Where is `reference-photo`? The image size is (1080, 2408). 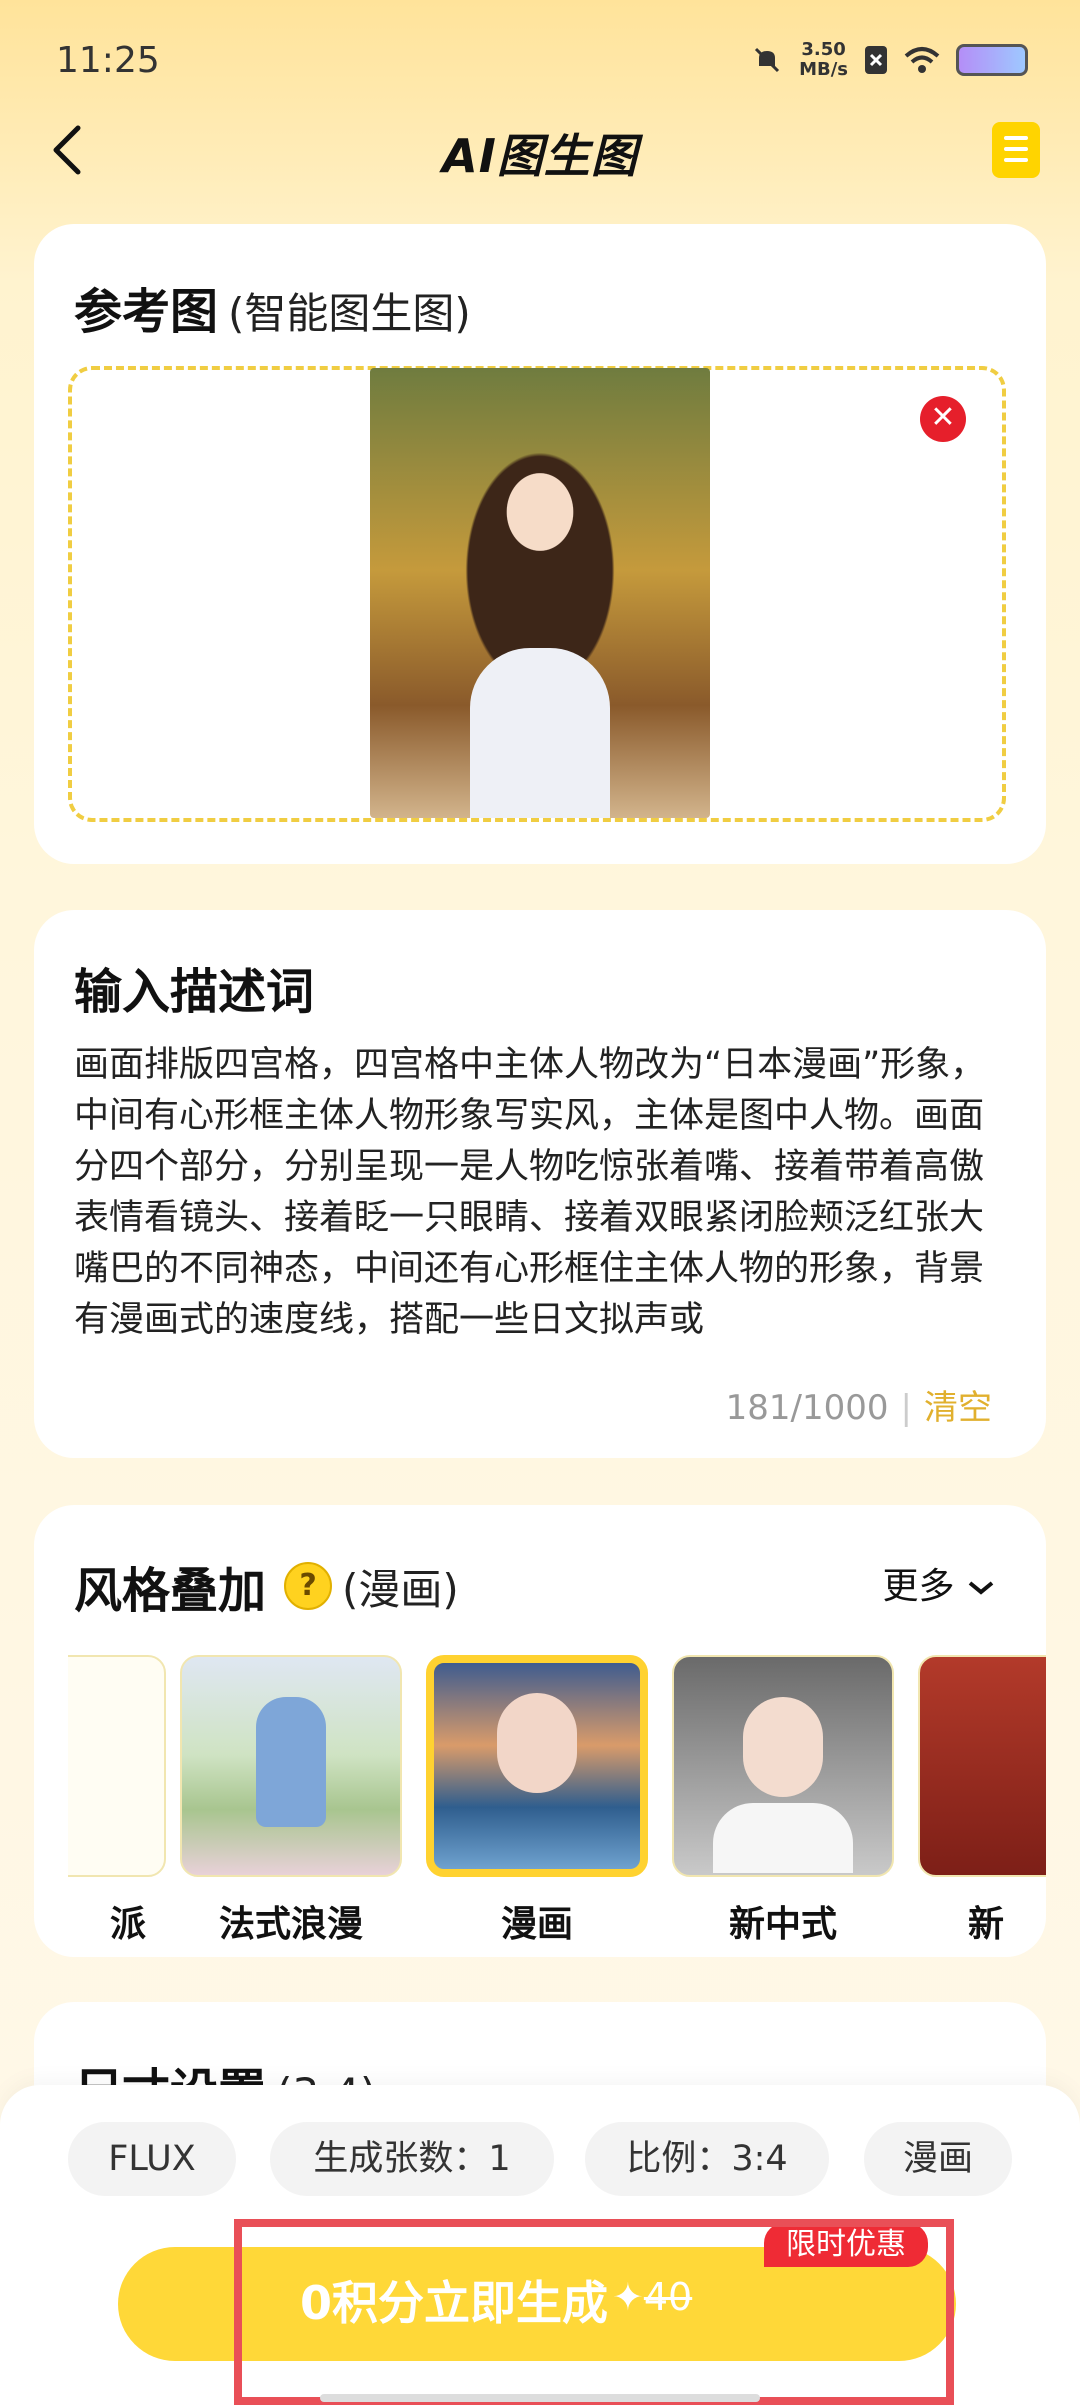 reference-photo is located at coordinates (540, 593).